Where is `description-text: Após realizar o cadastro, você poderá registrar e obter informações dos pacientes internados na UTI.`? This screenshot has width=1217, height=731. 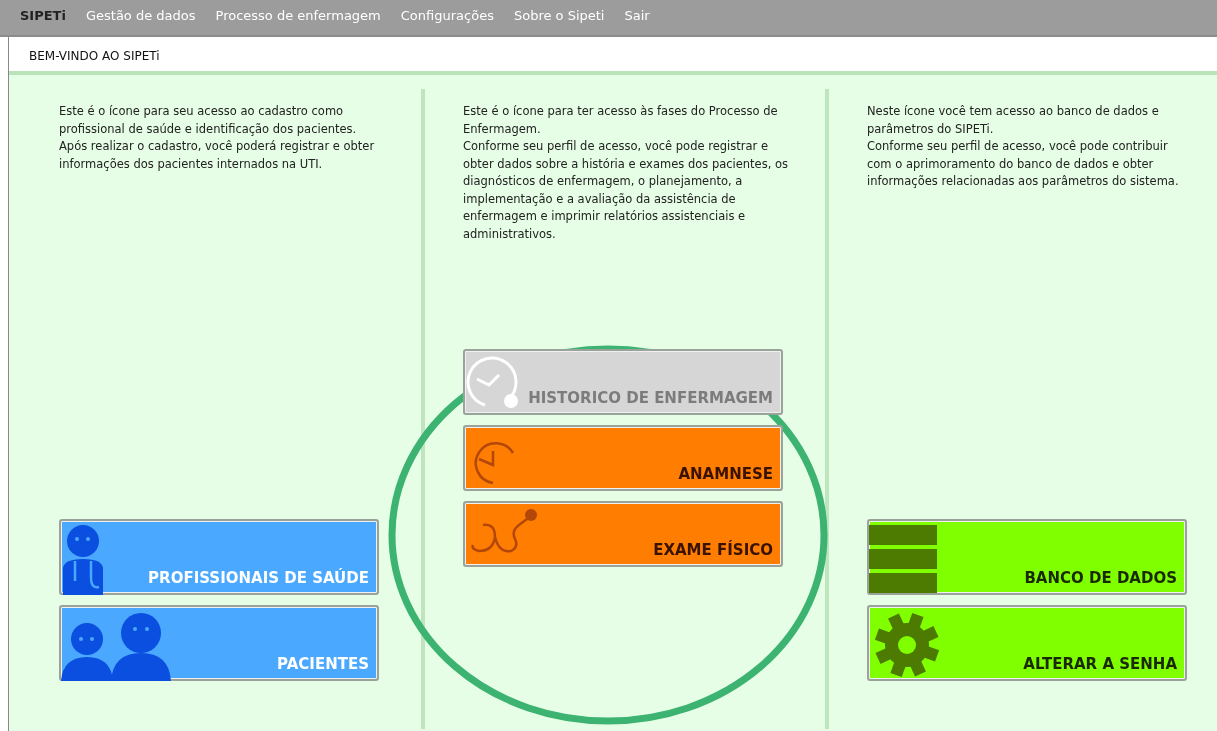
description-text: Após realizar o cadastro, você poderá registrar e obter informações dos pacientes internados na UTI. is located at coordinates (217, 155).